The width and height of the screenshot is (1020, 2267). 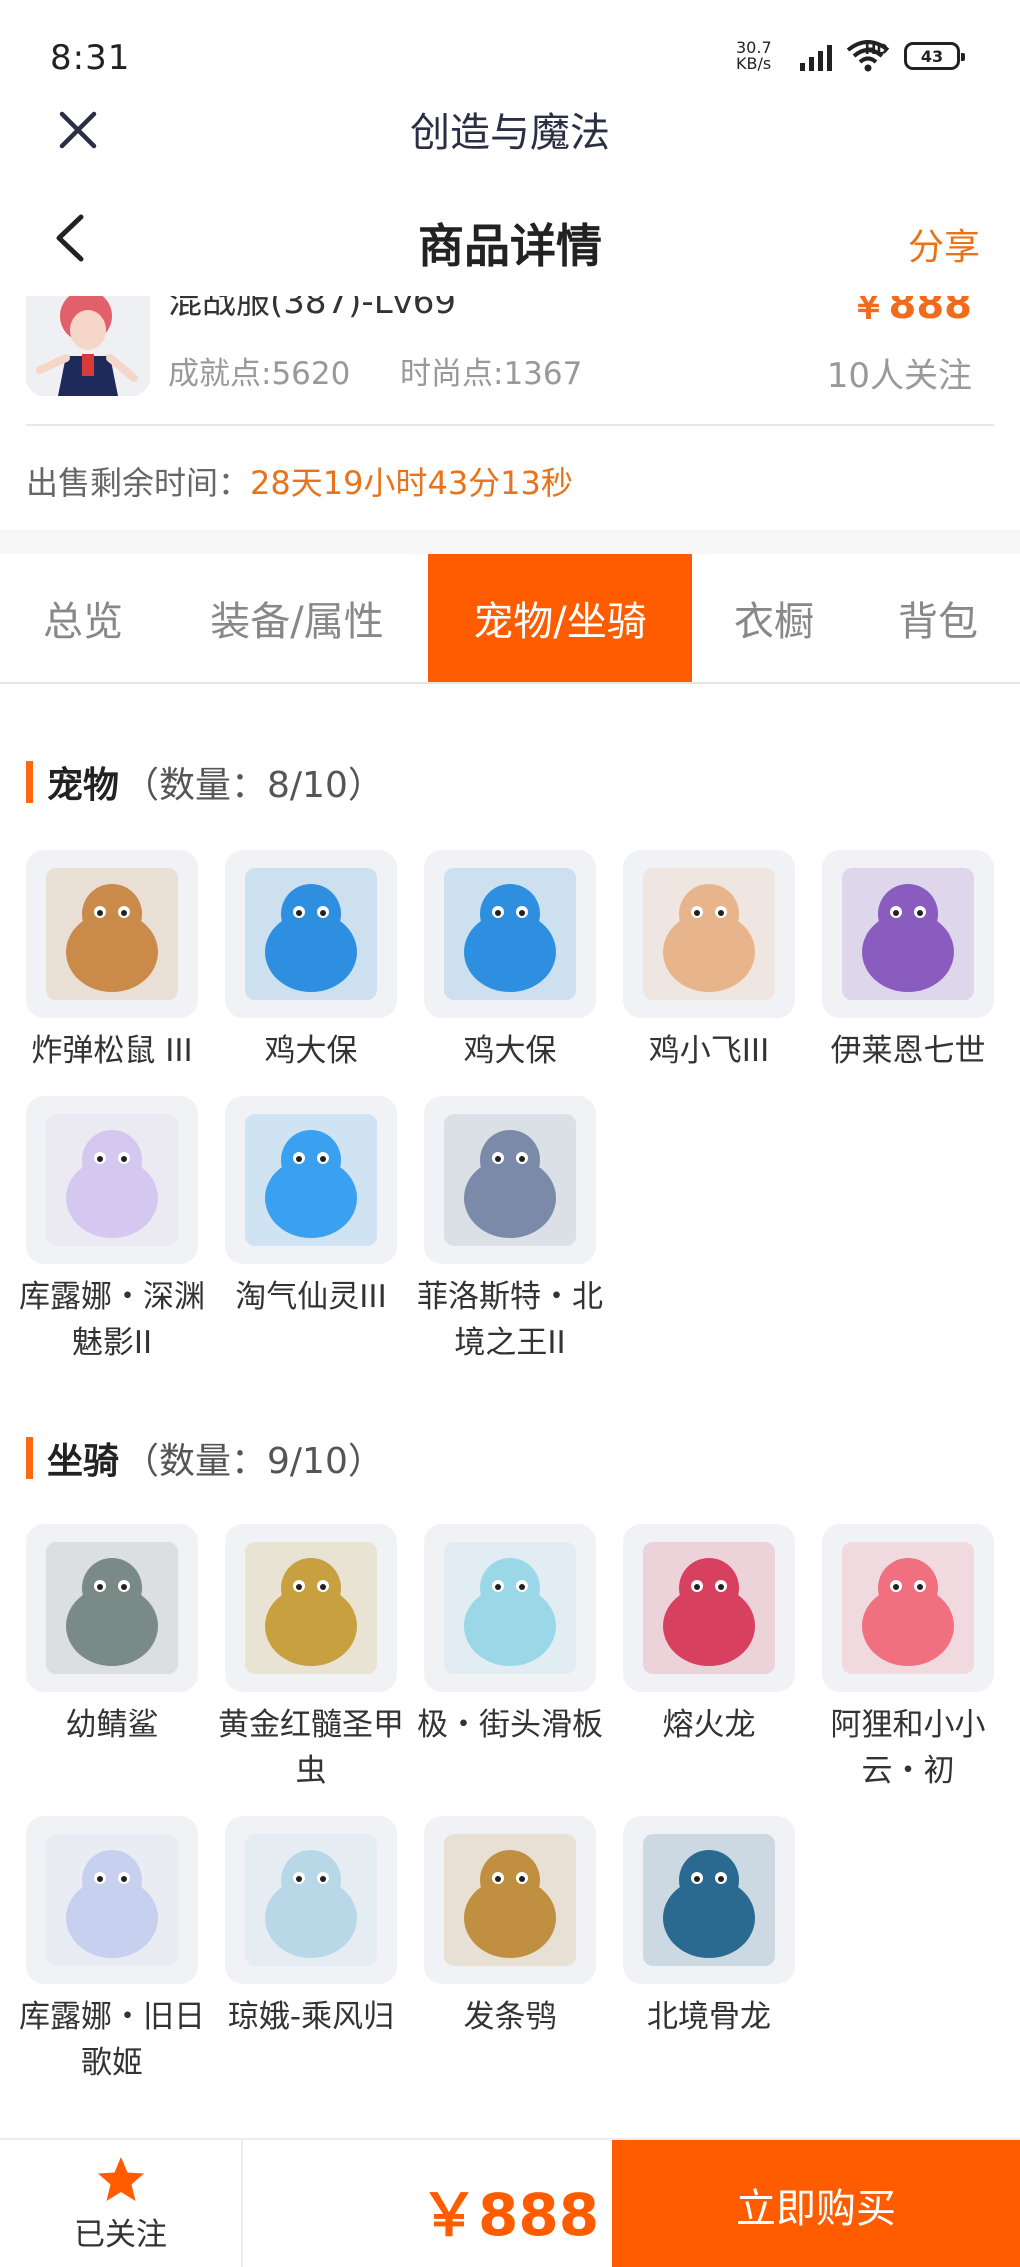 What do you see at coordinates (491, 374) in the screenshot?
I see `fashion-points: 时尚点:1367` at bounding box center [491, 374].